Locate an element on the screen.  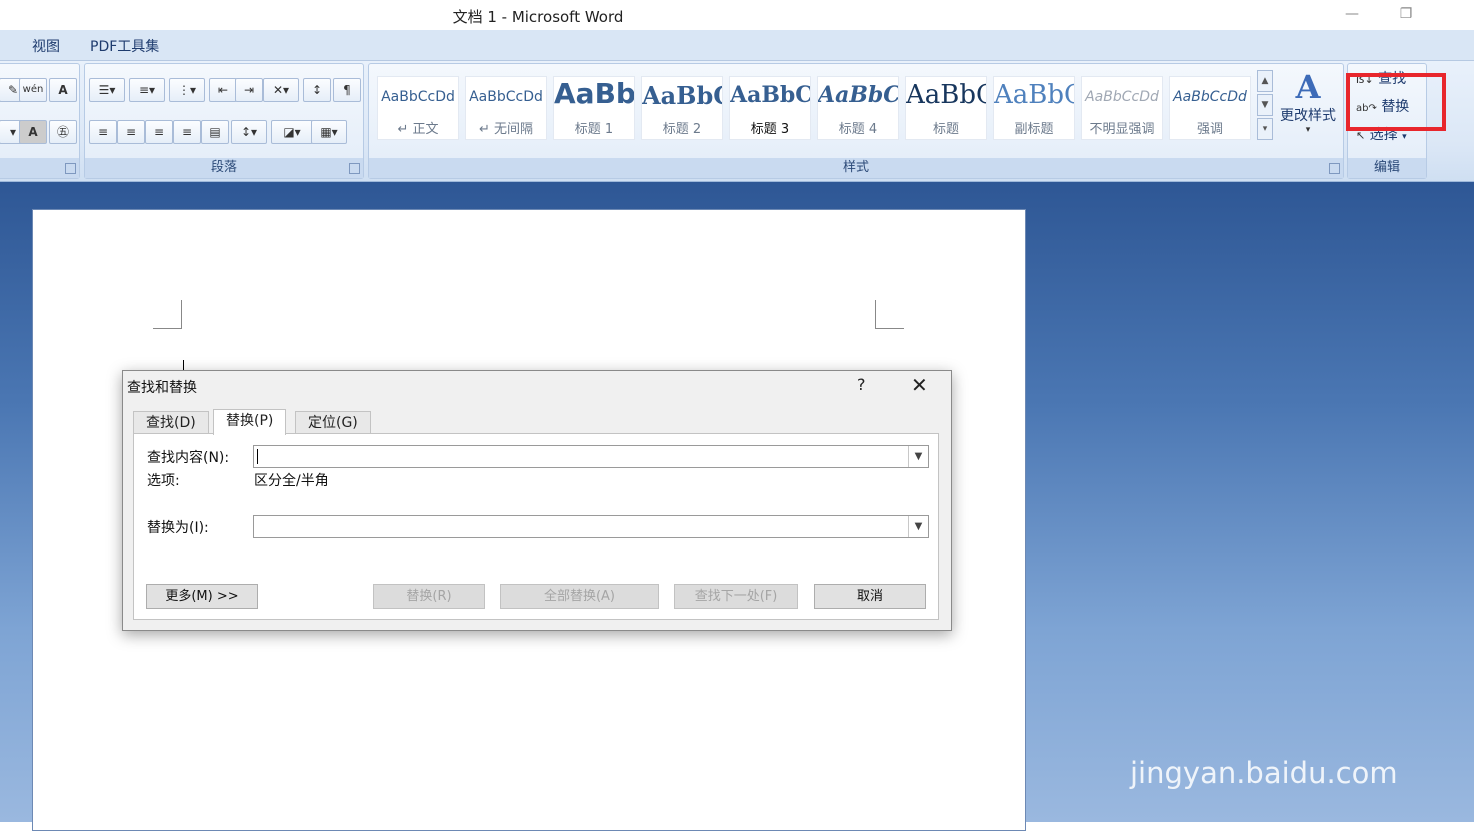
line-spacing-icon: ↕▾ is located at coordinates (249, 132).